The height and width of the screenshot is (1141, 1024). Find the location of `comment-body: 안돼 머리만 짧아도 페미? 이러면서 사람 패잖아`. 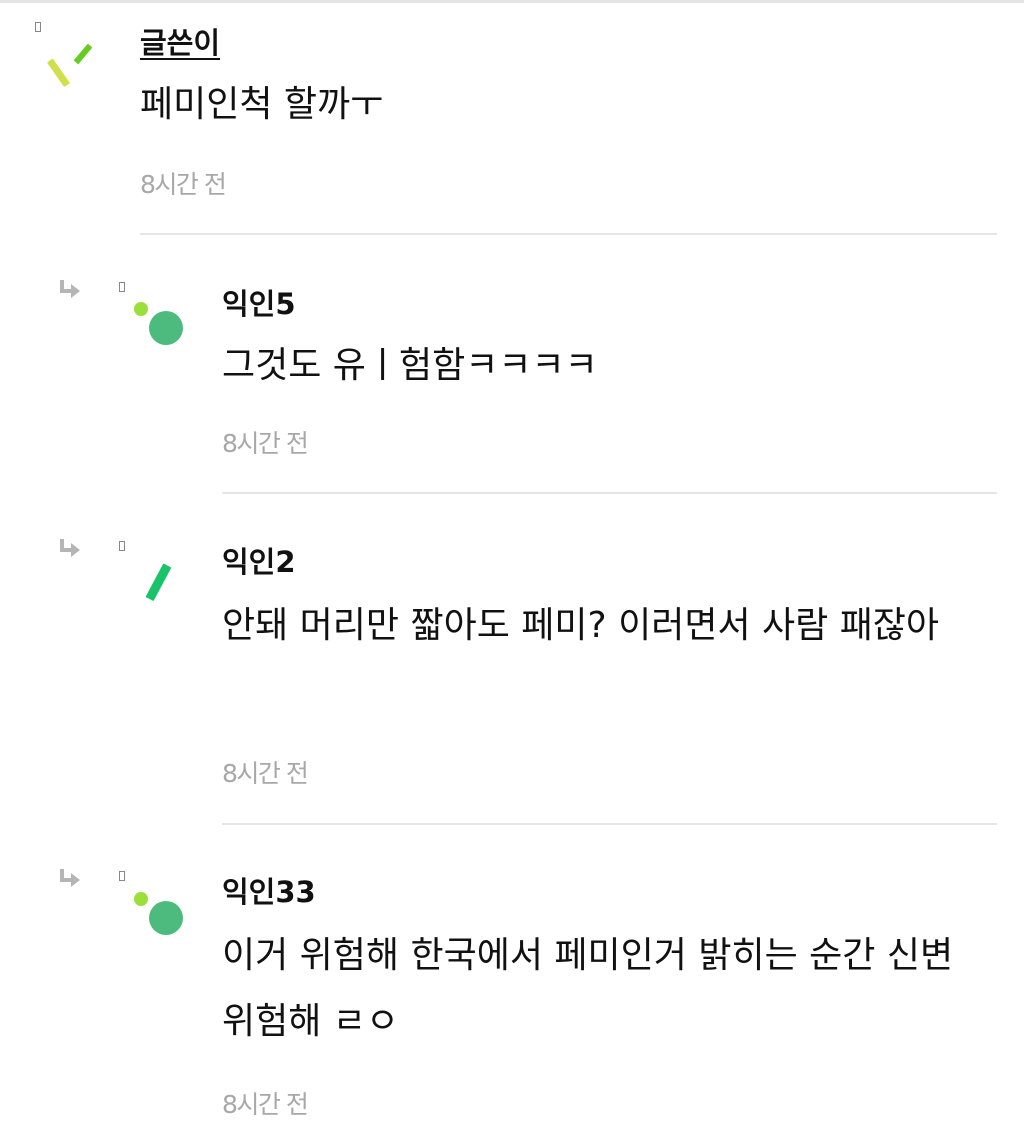

comment-body: 안돼 머리만 짧아도 페미? 이러면서 사람 패잖아 is located at coordinates (581, 625).